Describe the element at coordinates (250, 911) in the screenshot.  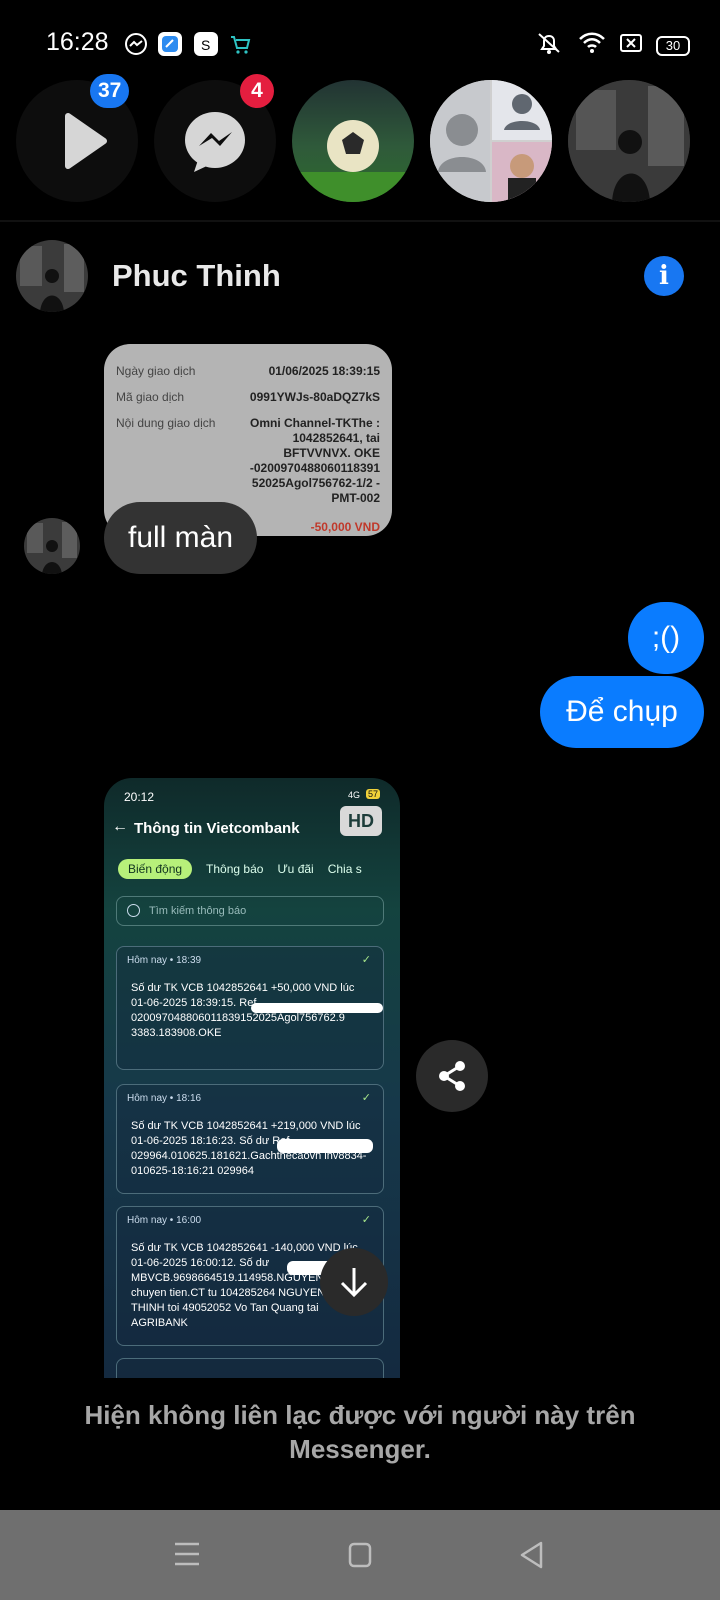
I see `screenshot-search: Tìm kiếm thông báo` at that location.